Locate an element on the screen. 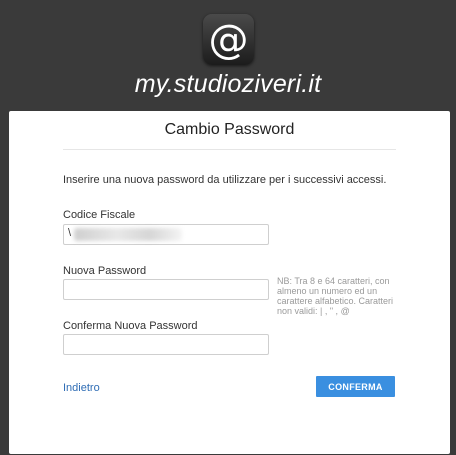 This screenshot has height=455, width=456. at-glyph: @ is located at coordinates (228, 39).